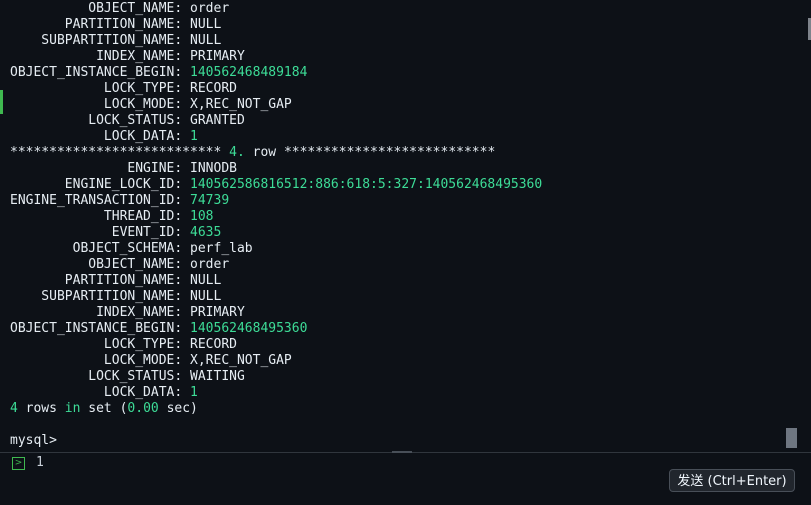  I want to click on output-line: OBJECT_INSTANCE_BEGIN: 140562468495360, so click(276, 329).